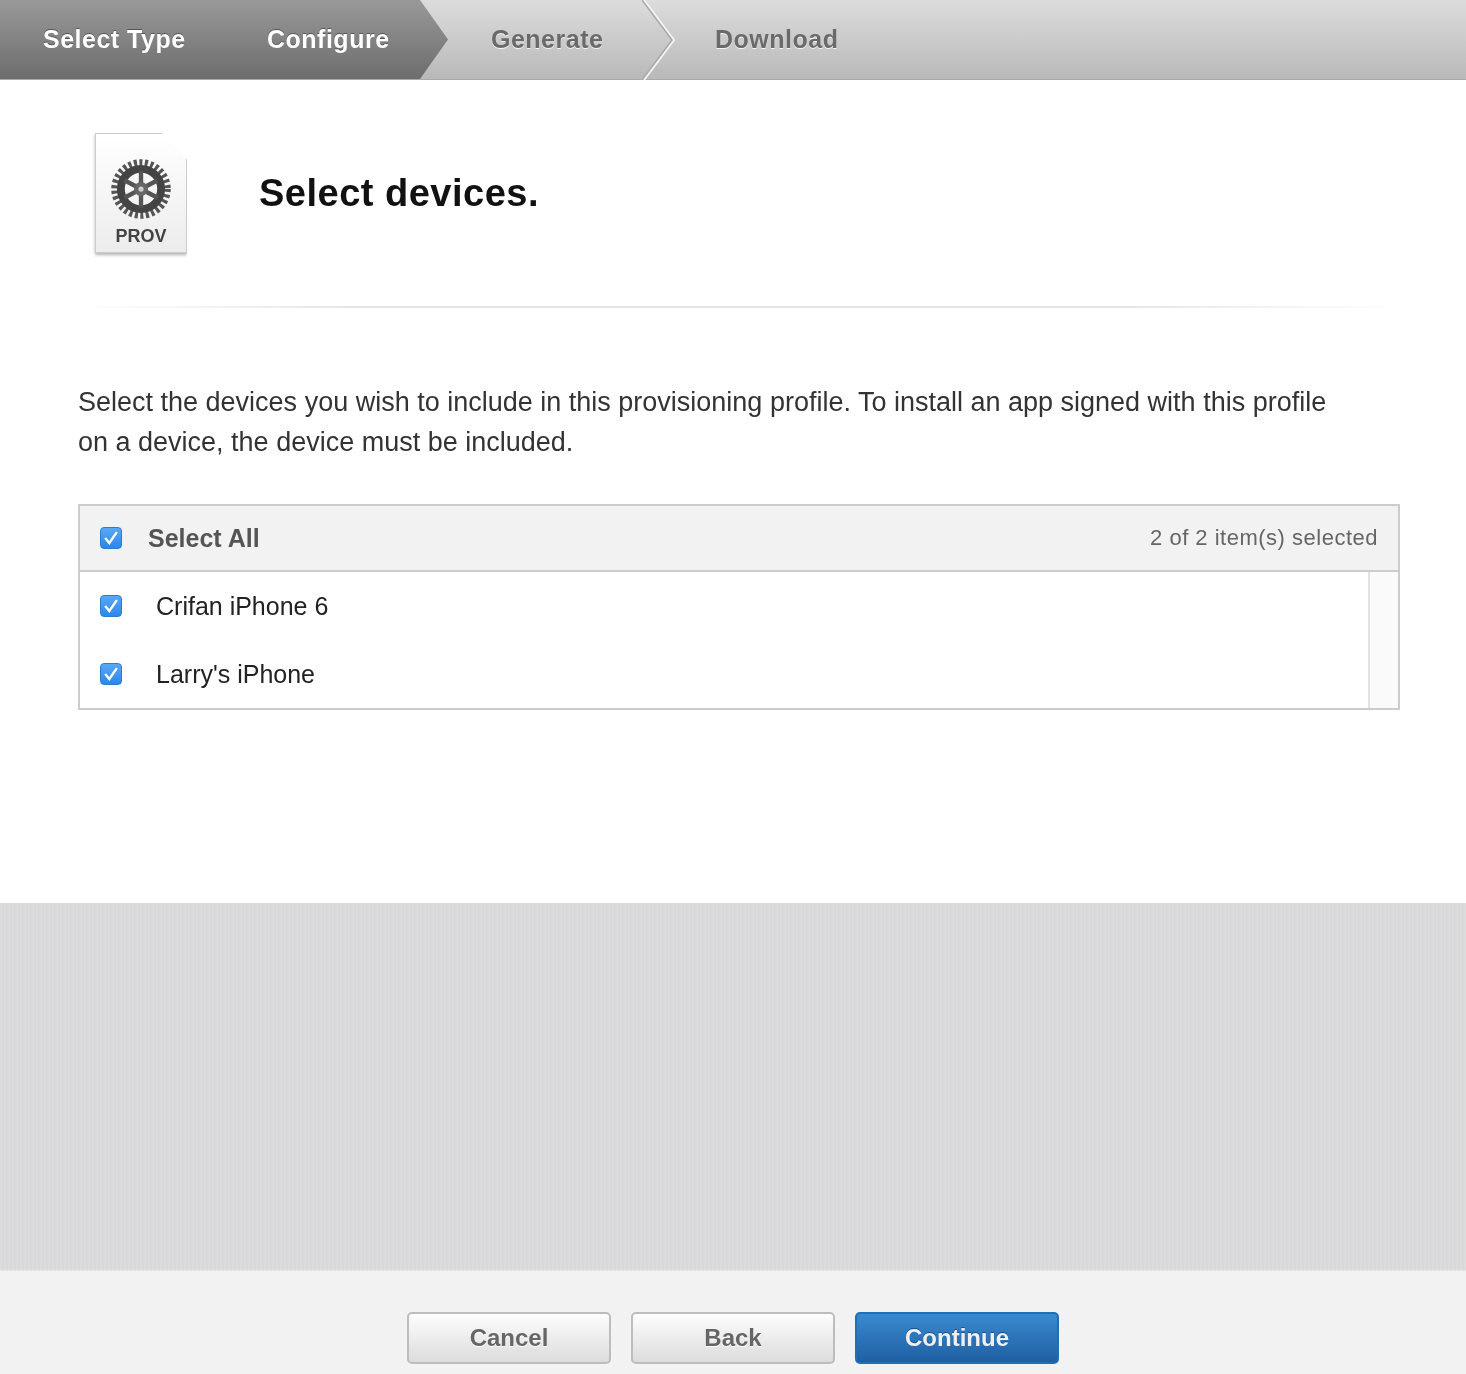  Describe the element at coordinates (111, 538) in the screenshot. I see `select-all-checkbox` at that location.